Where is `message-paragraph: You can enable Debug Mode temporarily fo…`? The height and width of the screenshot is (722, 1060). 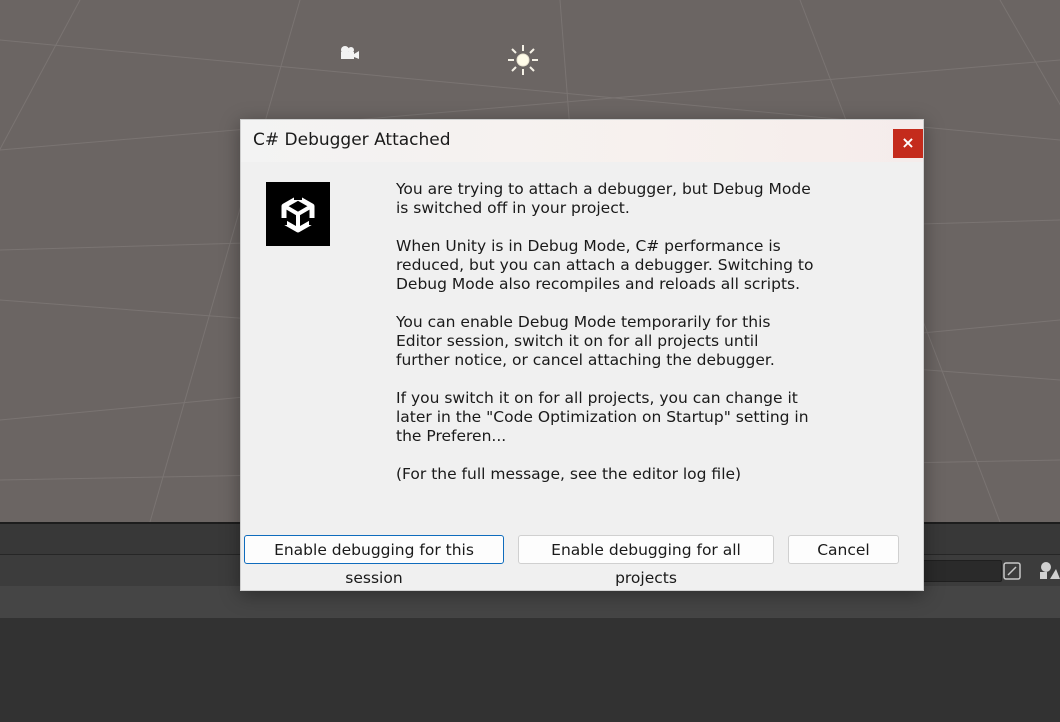 message-paragraph: You can enable Debug Mode temporarily fo… is located at coordinates (585, 341).